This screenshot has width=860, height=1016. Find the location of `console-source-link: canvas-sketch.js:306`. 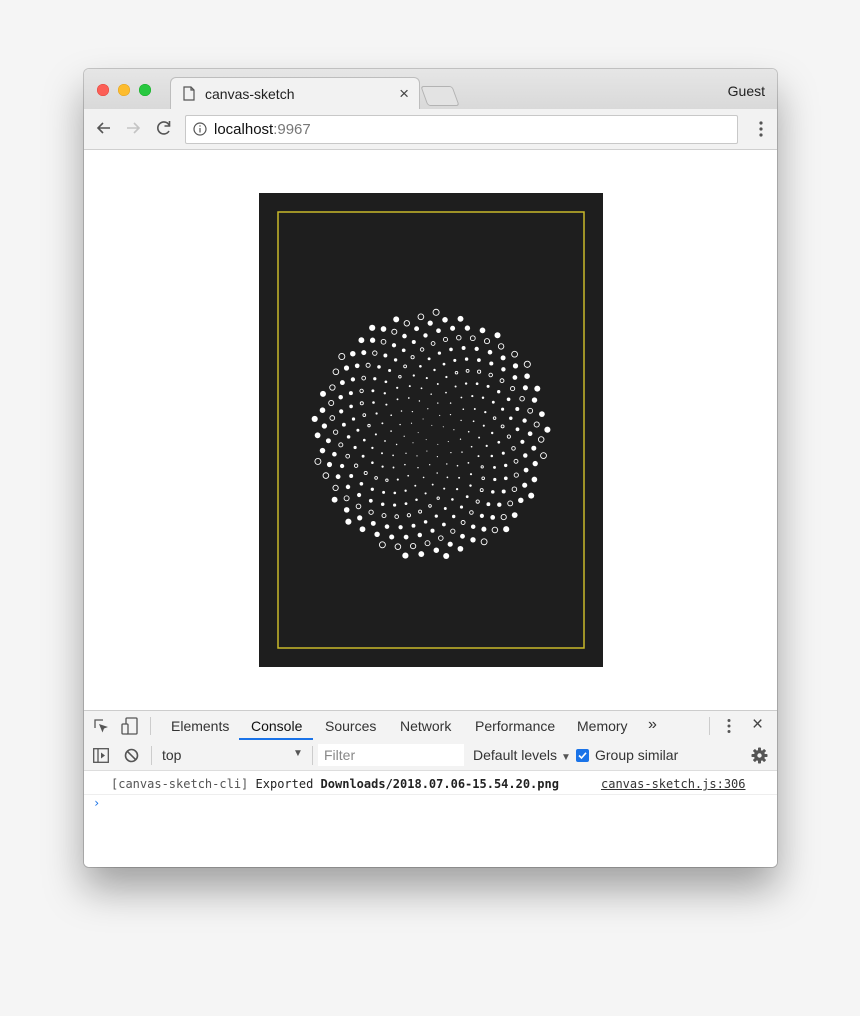

console-source-link: canvas-sketch.js:306 is located at coordinates (673, 784).